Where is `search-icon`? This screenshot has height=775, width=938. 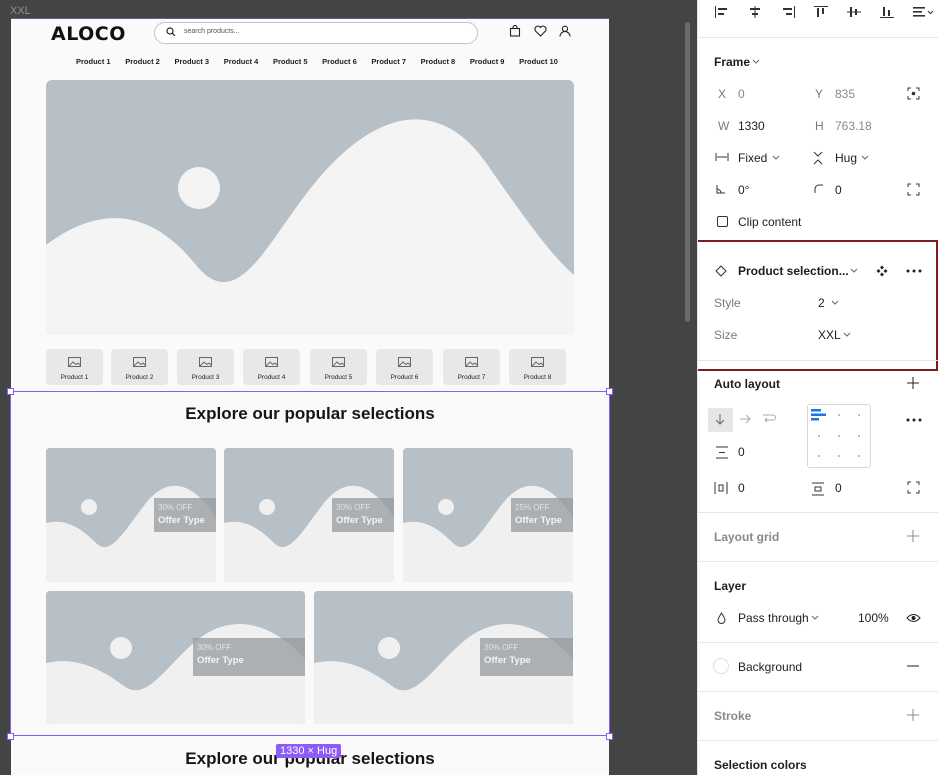
search-icon is located at coordinates (171, 32).